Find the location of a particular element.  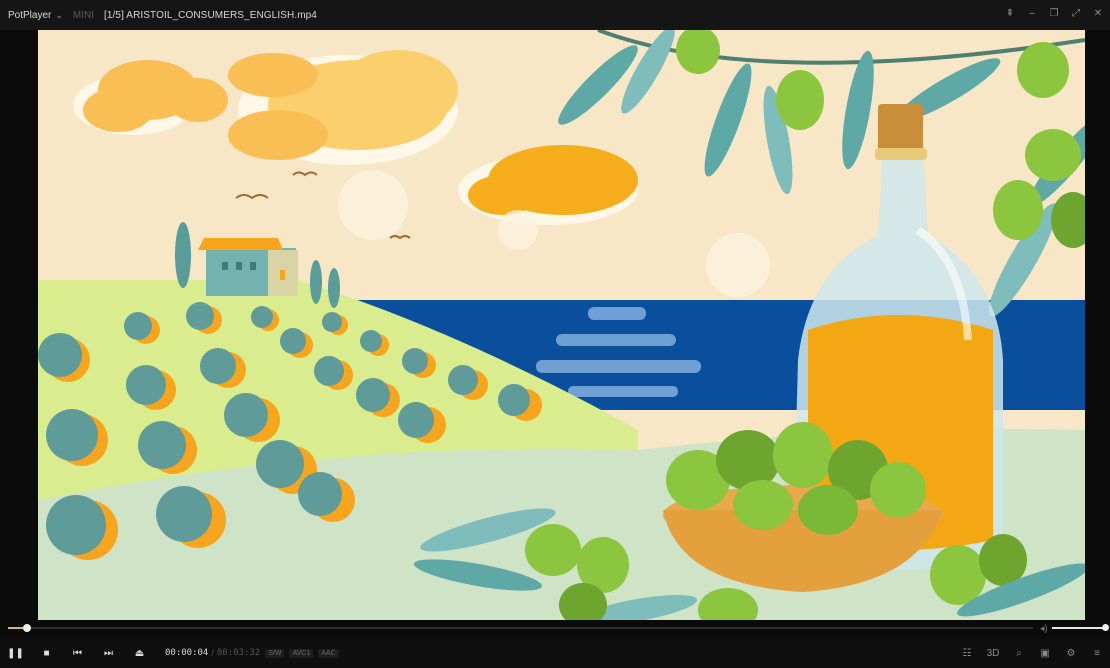

zoom-icon: ⌕ is located at coordinates (1019, 653).